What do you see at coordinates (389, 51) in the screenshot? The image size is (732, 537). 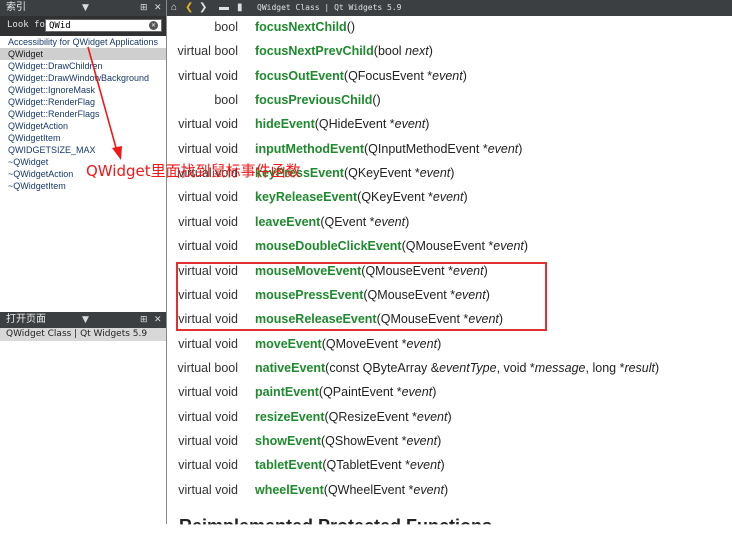 I see `parameter-text: (bool` at bounding box center [389, 51].